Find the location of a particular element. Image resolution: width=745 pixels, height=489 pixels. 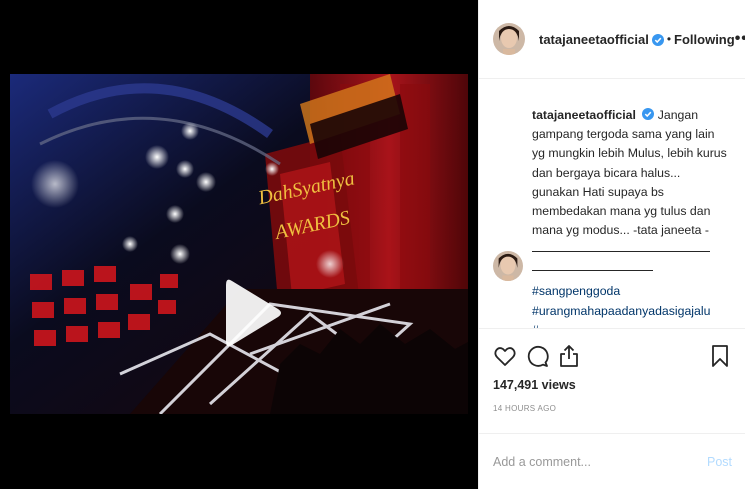

post-header: tatajaneetaofficial • Following ••• is located at coordinates (612, 39).